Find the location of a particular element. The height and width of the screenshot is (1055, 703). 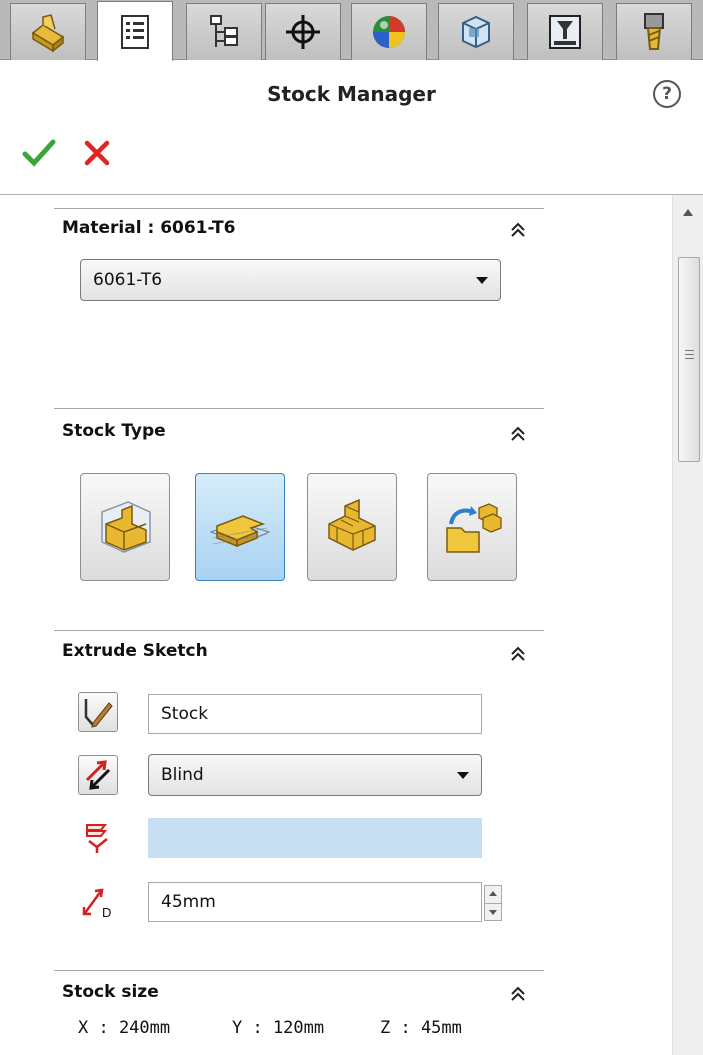

bounding-box-stock-button is located at coordinates (125, 527).